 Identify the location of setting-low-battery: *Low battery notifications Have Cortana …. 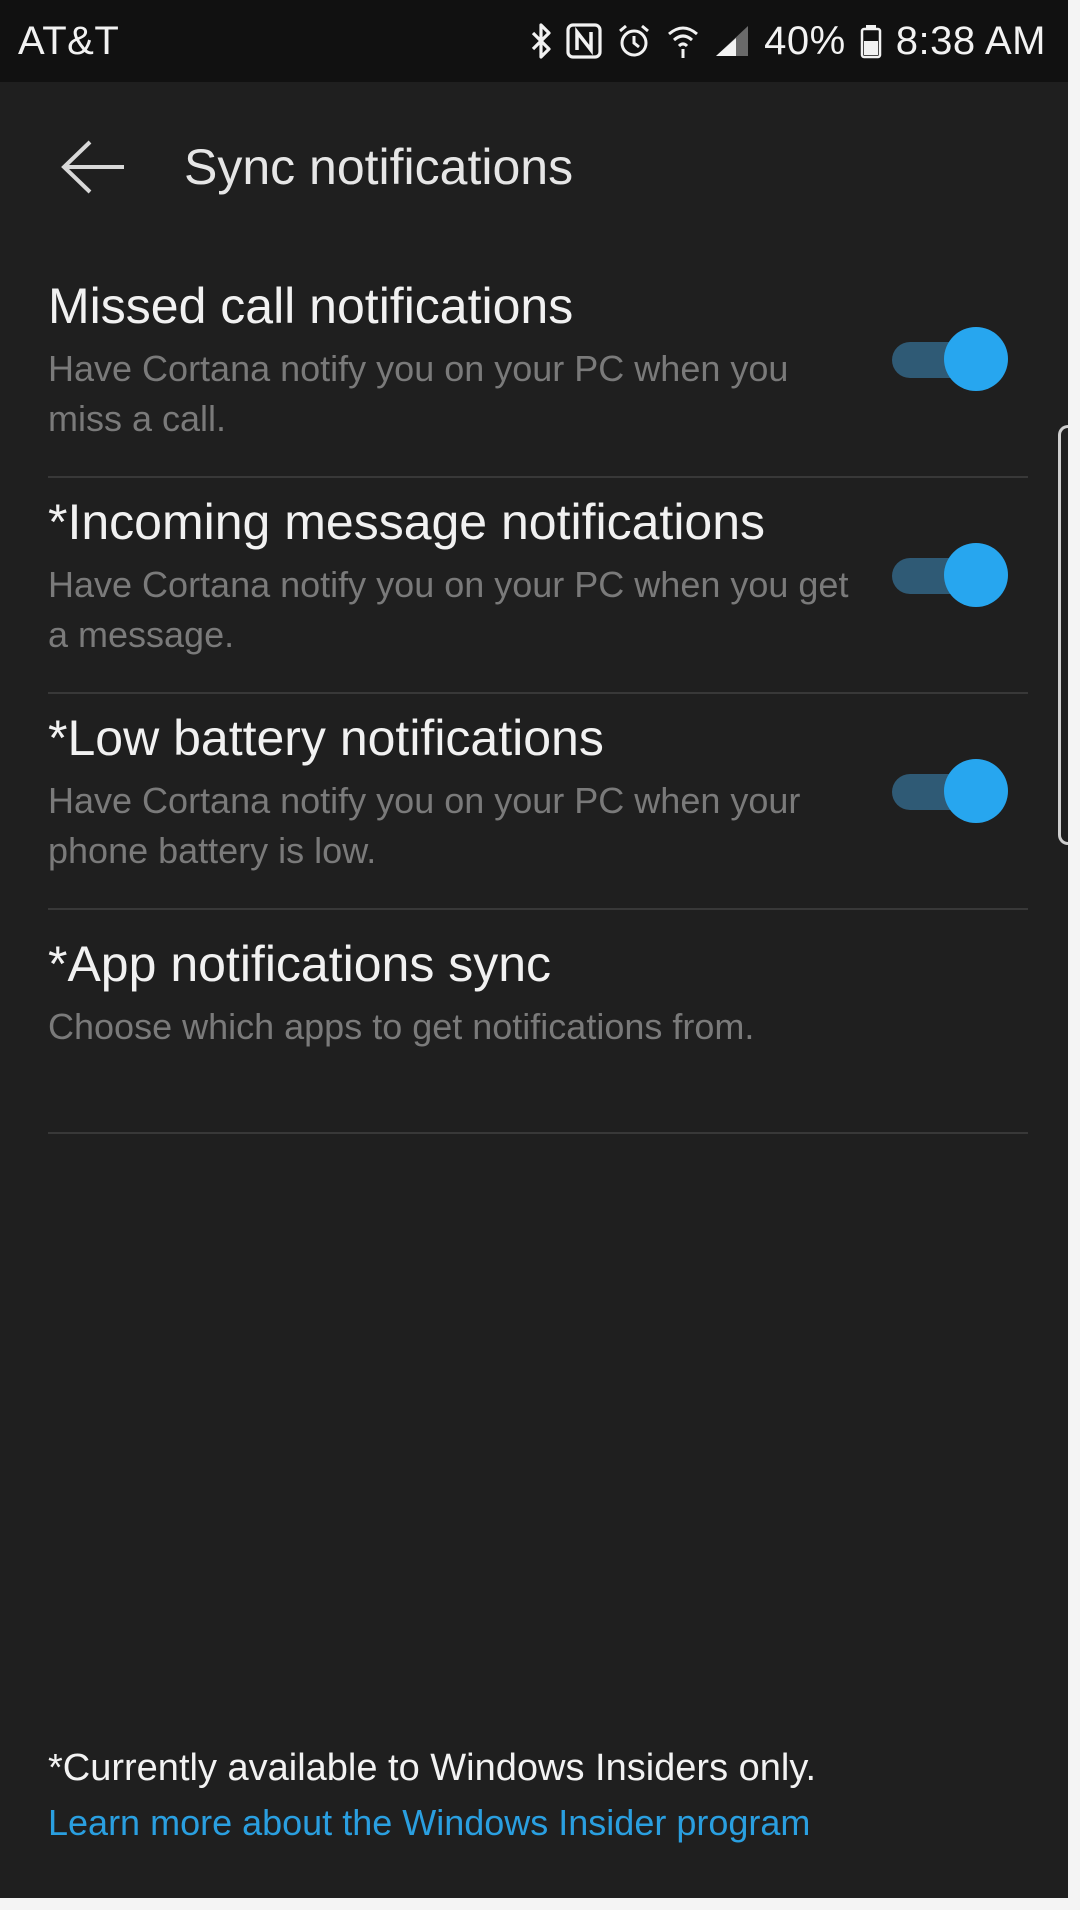
(538, 802).